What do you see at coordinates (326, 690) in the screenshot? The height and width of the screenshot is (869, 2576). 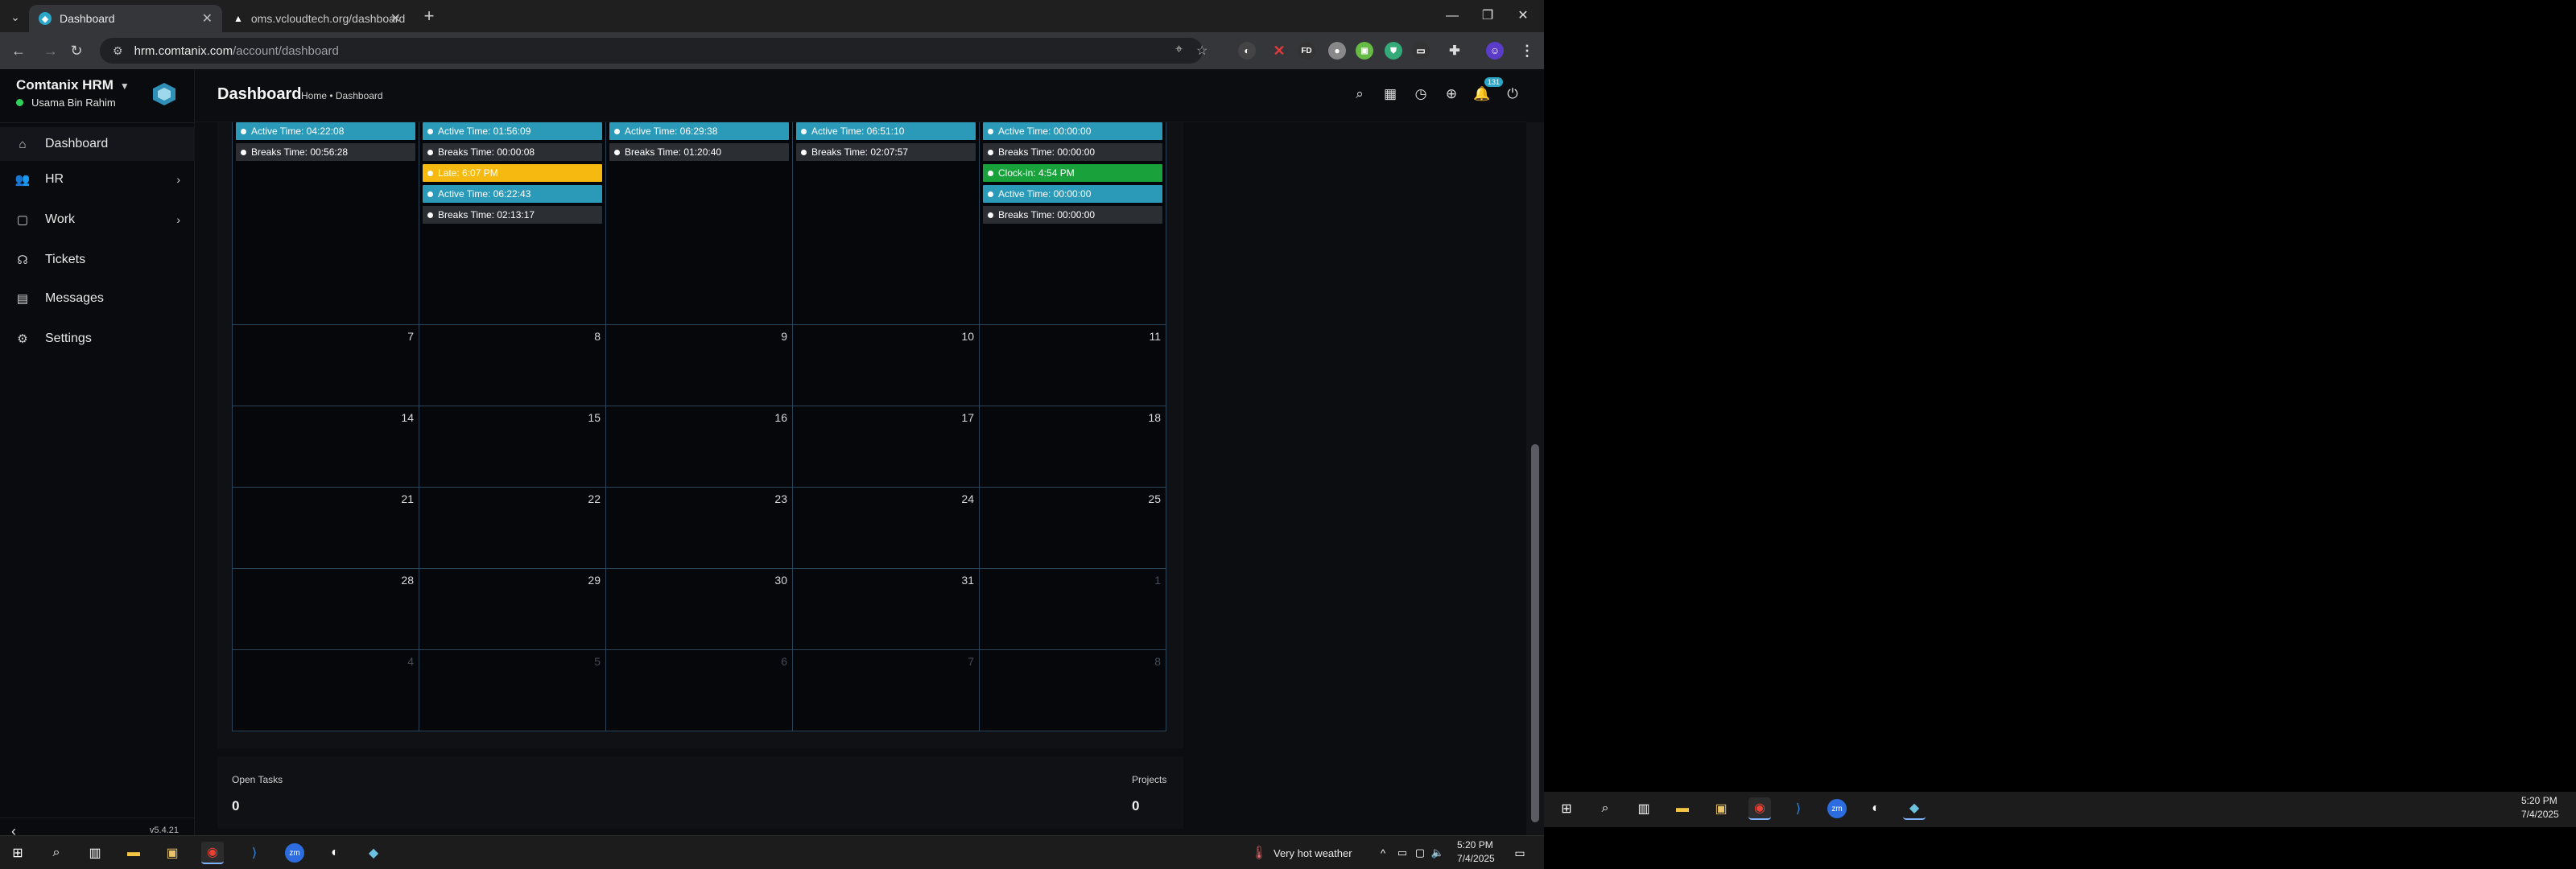 I see `calendar-day: 4` at bounding box center [326, 690].